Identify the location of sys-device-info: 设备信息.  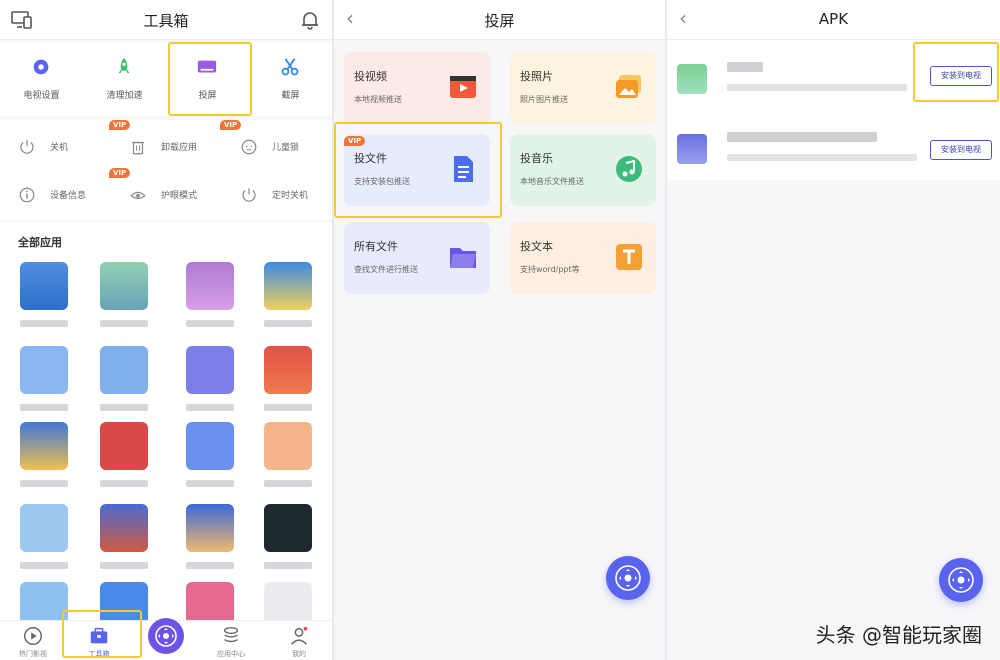
(55, 194).